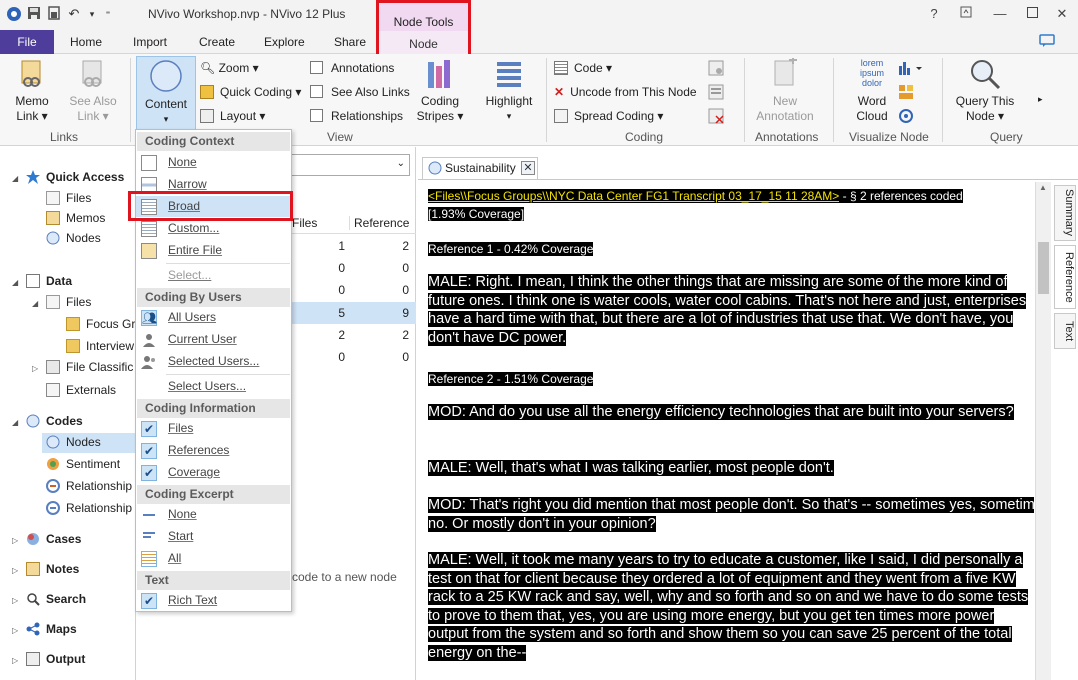 This screenshot has width=1078, height=680. I want to click on menu-item-info-coverage: ✔ Coverage, so click(213, 472).